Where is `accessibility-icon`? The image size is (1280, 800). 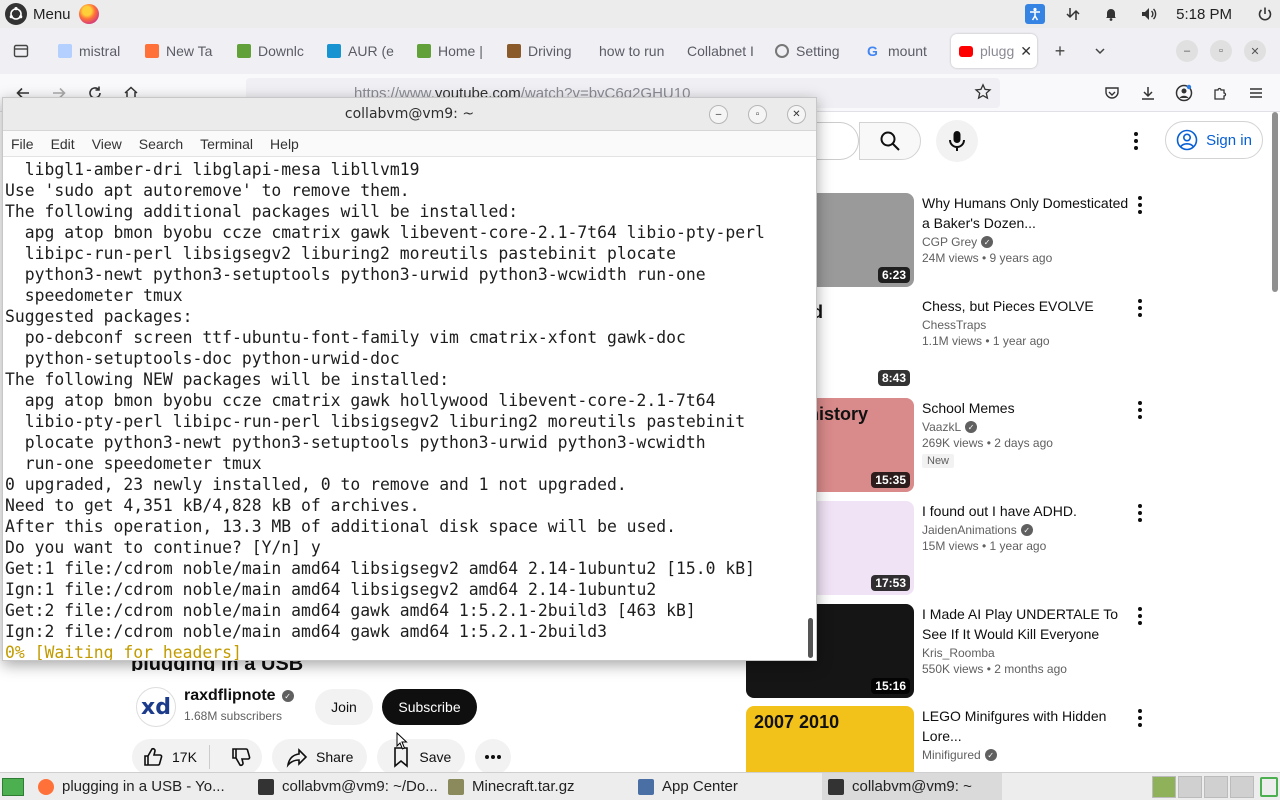
accessibility-icon is located at coordinates (1035, 14).